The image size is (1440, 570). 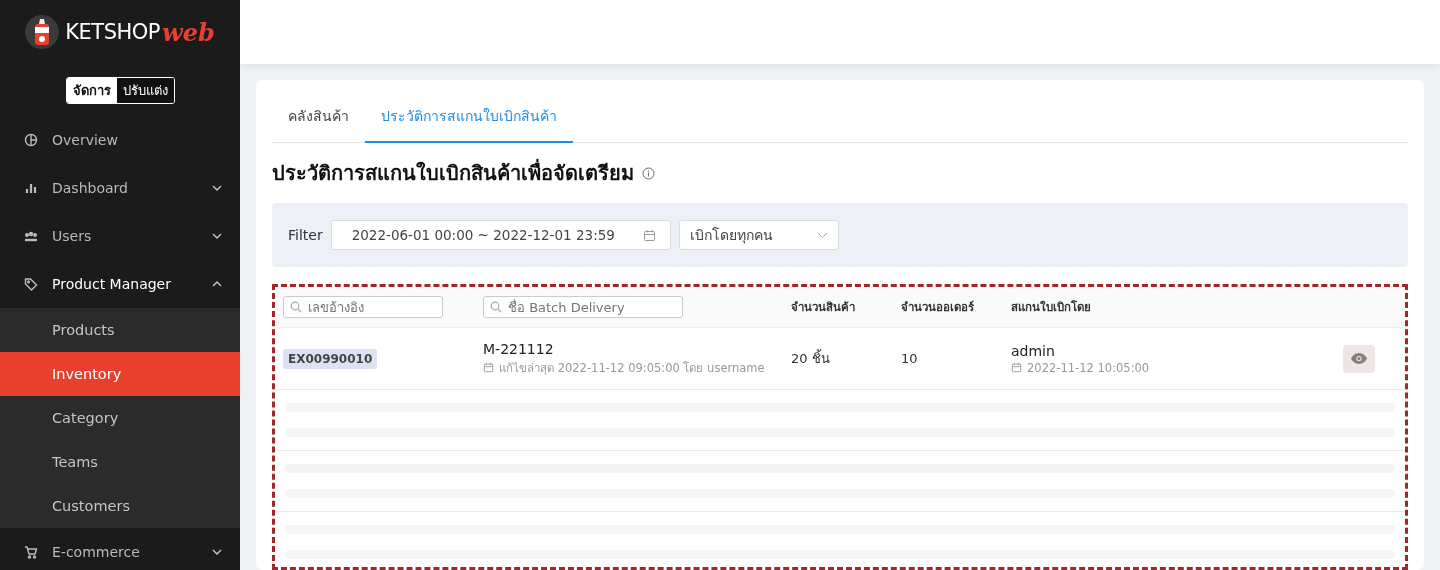 I want to click on info-icon, so click(x=648, y=173).